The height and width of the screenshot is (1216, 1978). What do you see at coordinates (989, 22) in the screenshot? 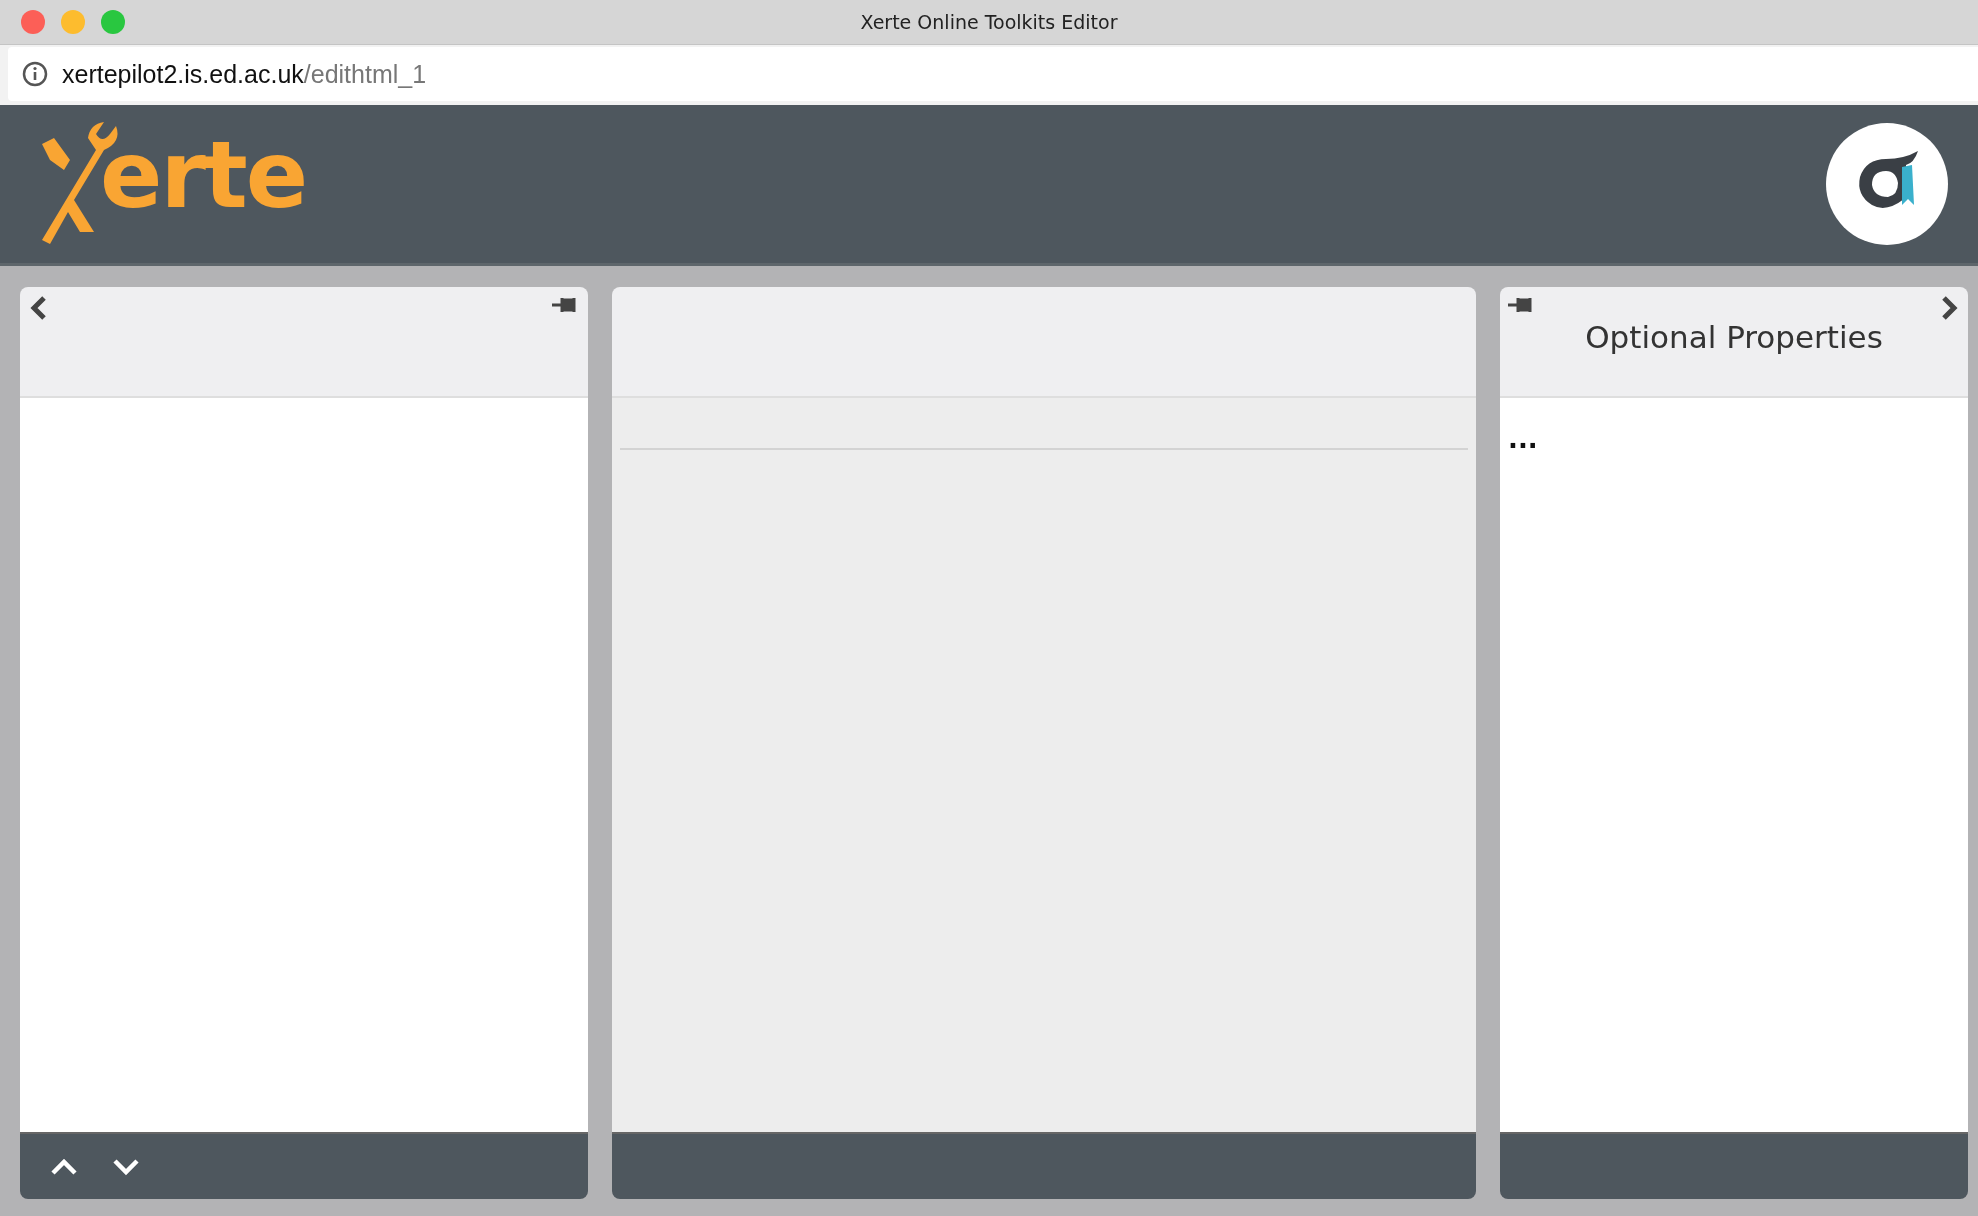
I see `window-title: Xerte Online Toolkits Editor` at bounding box center [989, 22].